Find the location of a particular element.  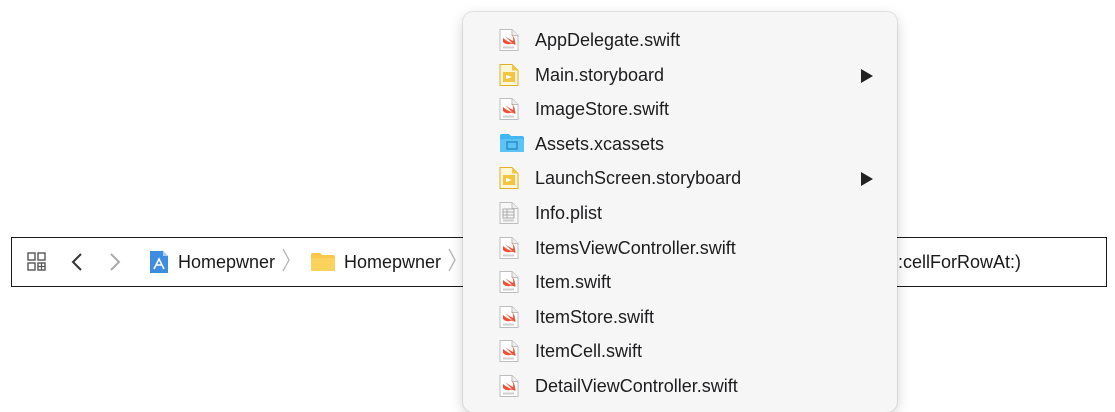

breadcrumb-item-folder: Homepwner is located at coordinates (383, 262).